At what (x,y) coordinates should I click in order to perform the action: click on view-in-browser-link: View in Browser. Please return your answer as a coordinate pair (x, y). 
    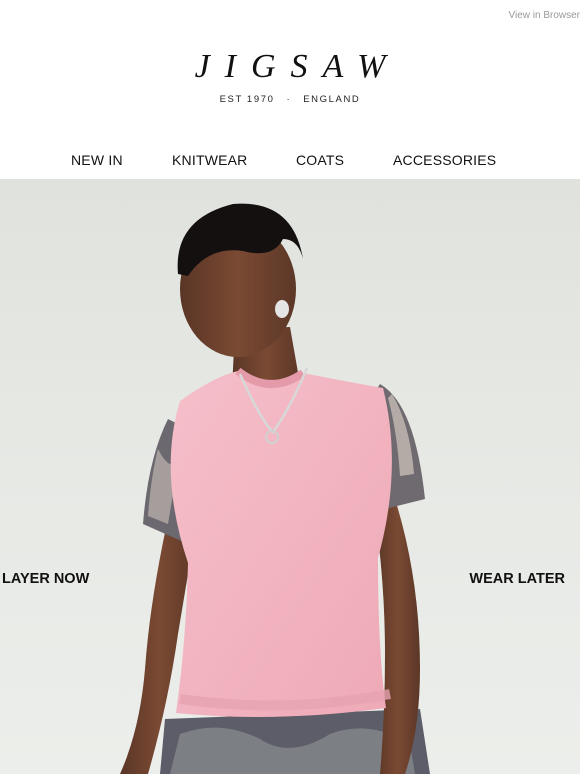
    Looking at the image, I should click on (544, 15).